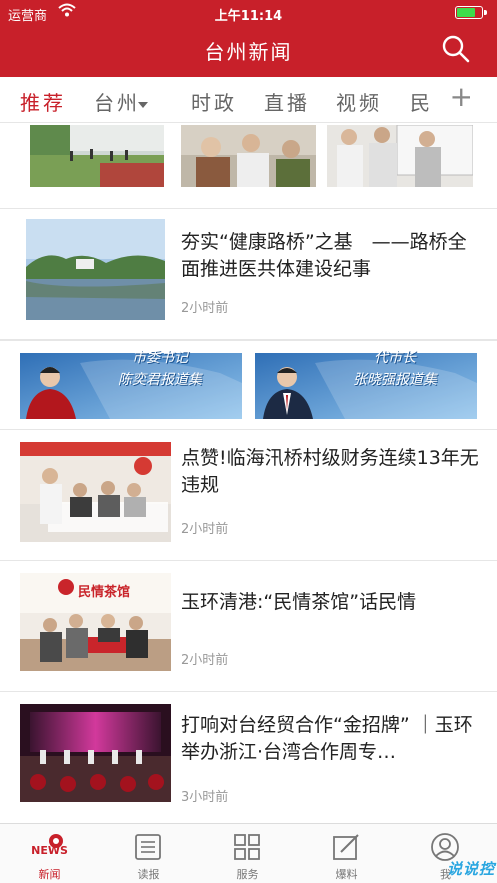 The image size is (497, 883). What do you see at coordinates (471, 12) in the screenshot?
I see `battery-icon` at bounding box center [471, 12].